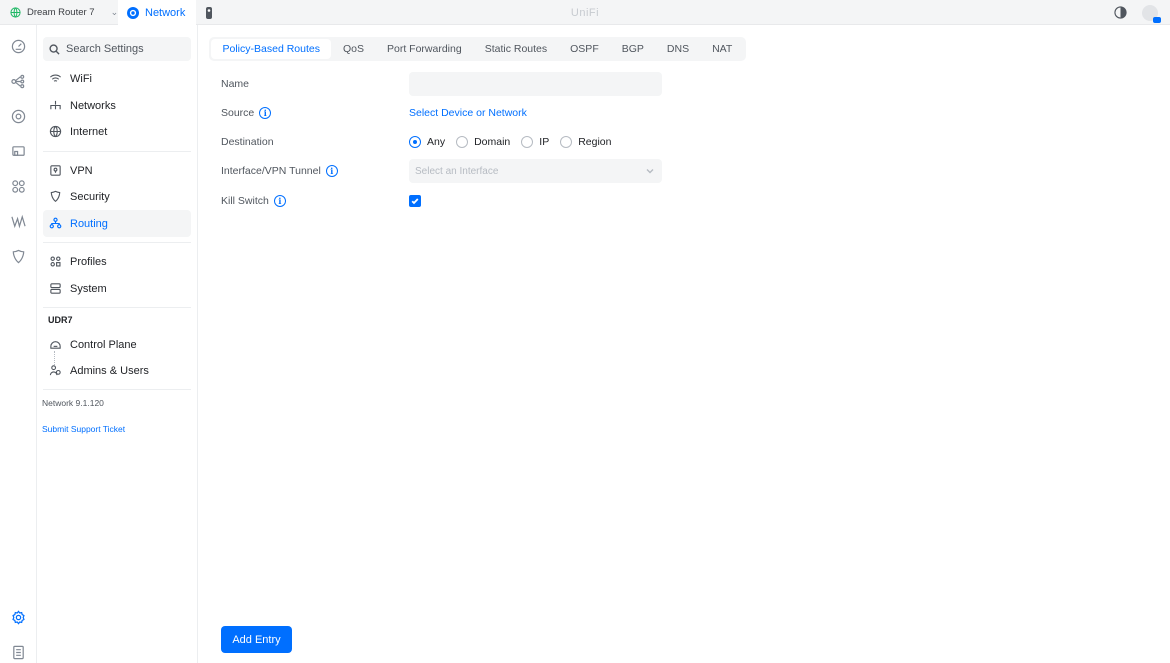  What do you see at coordinates (126, 49) in the screenshot?
I see `search-input` at bounding box center [126, 49].